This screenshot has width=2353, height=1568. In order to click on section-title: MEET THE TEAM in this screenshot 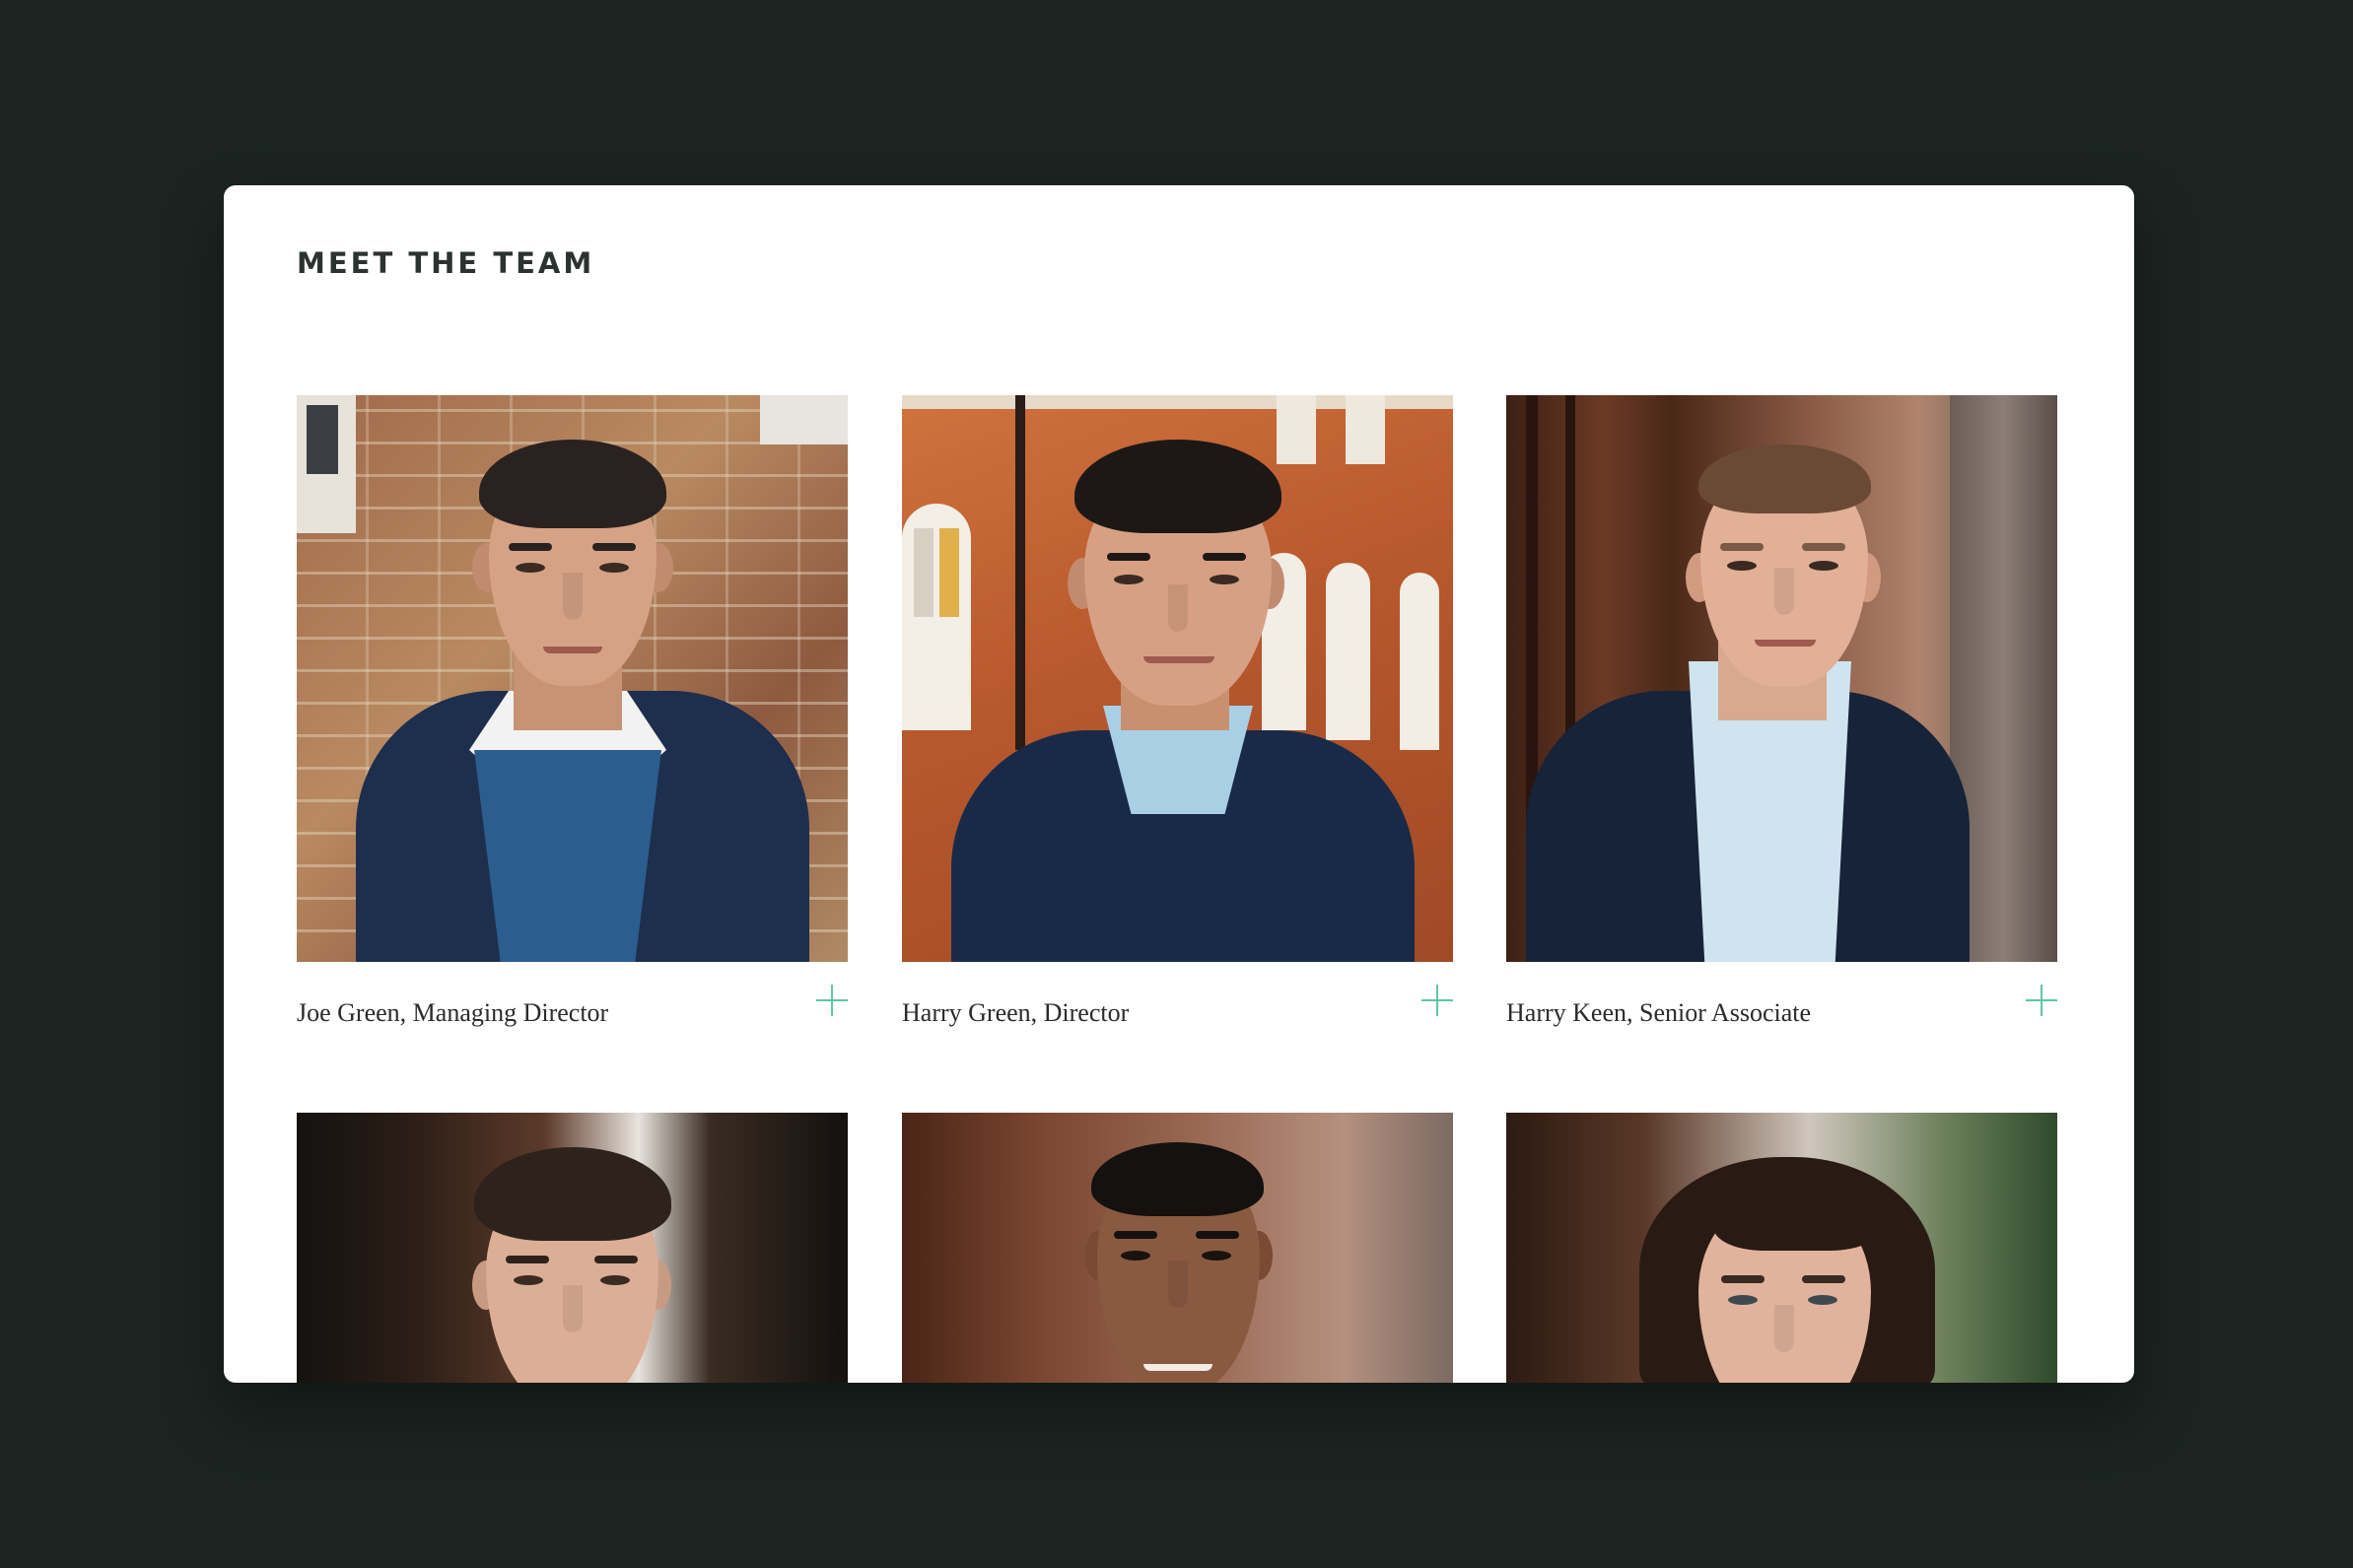, I will do `click(446, 263)`.